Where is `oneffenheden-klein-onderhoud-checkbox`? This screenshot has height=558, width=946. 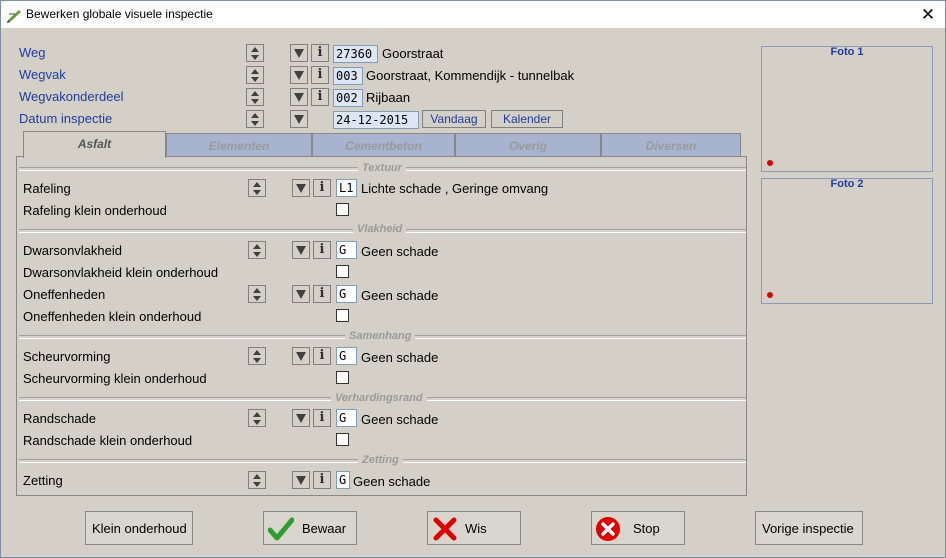 oneffenheden-klein-onderhoud-checkbox is located at coordinates (342, 315).